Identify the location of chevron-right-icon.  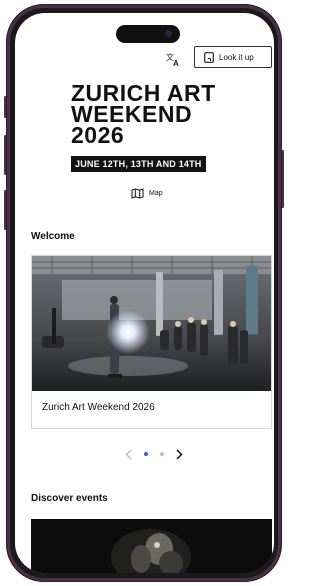
(180, 454).